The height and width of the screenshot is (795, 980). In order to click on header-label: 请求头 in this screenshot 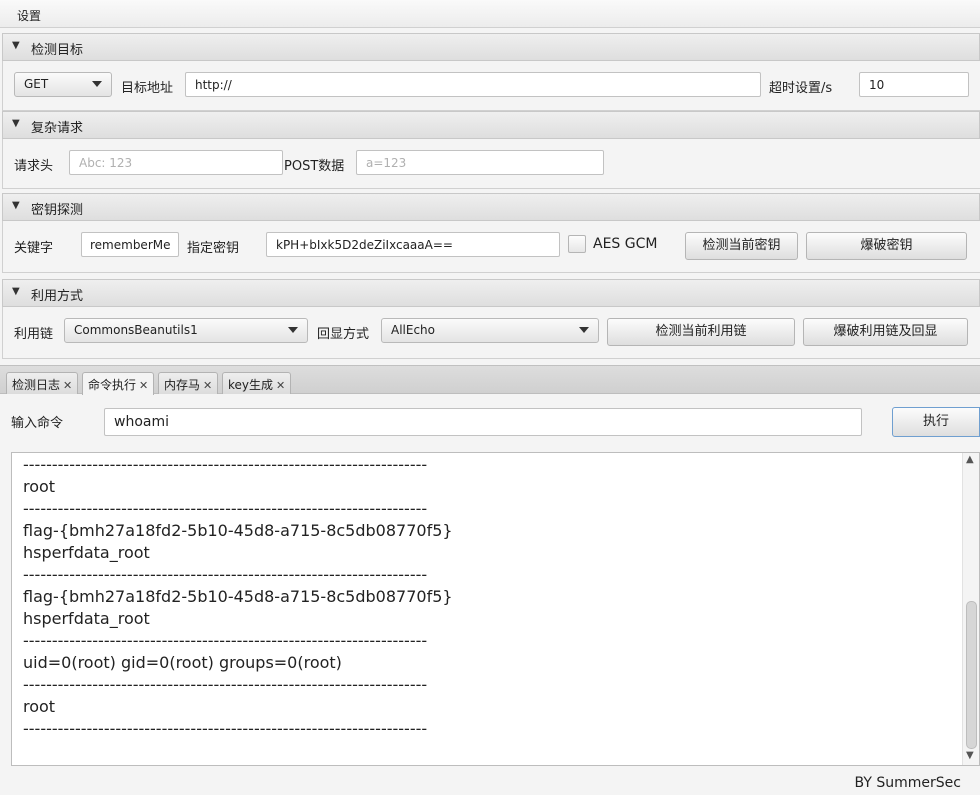, I will do `click(34, 166)`.